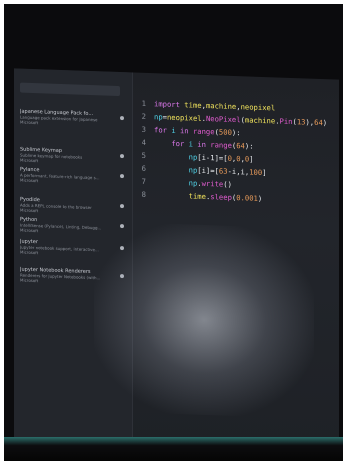 The width and height of the screenshot is (347, 465). Describe the element at coordinates (223, 119) in the screenshot. I see `code-token: NeoPixel` at that location.